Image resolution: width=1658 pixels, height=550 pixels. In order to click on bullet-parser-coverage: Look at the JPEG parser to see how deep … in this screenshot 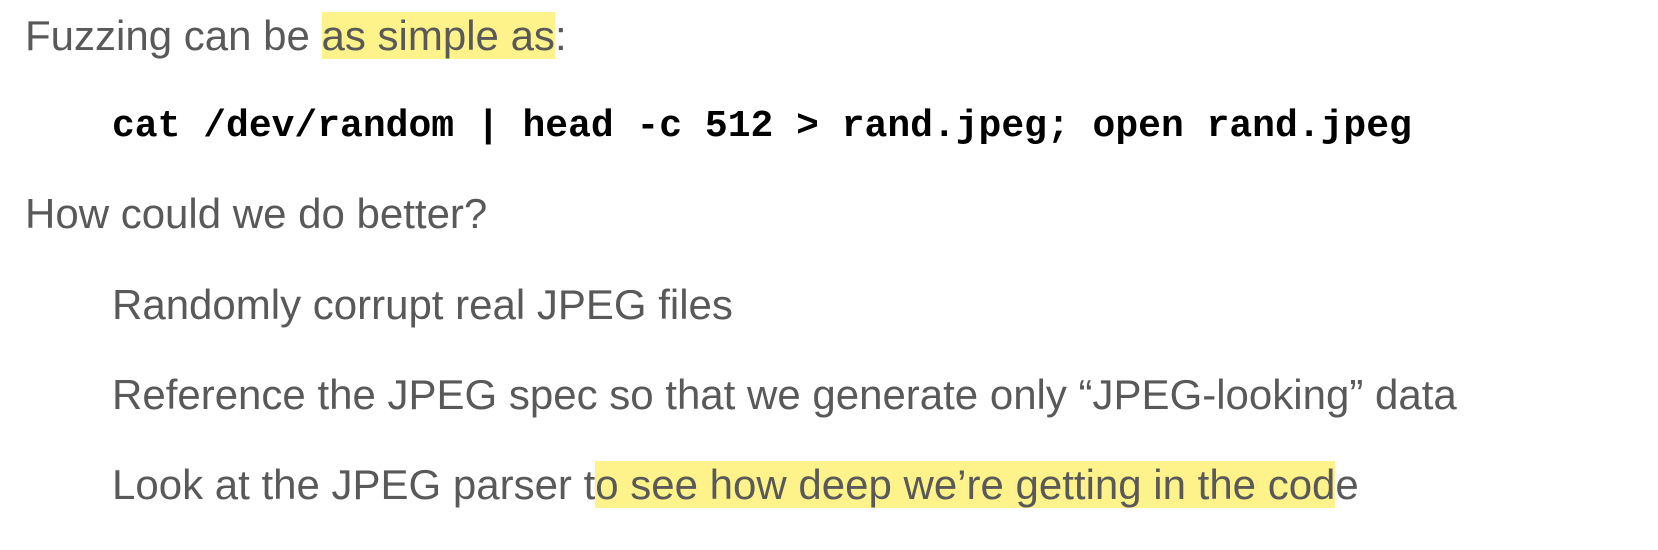, I will do `click(735, 485)`.